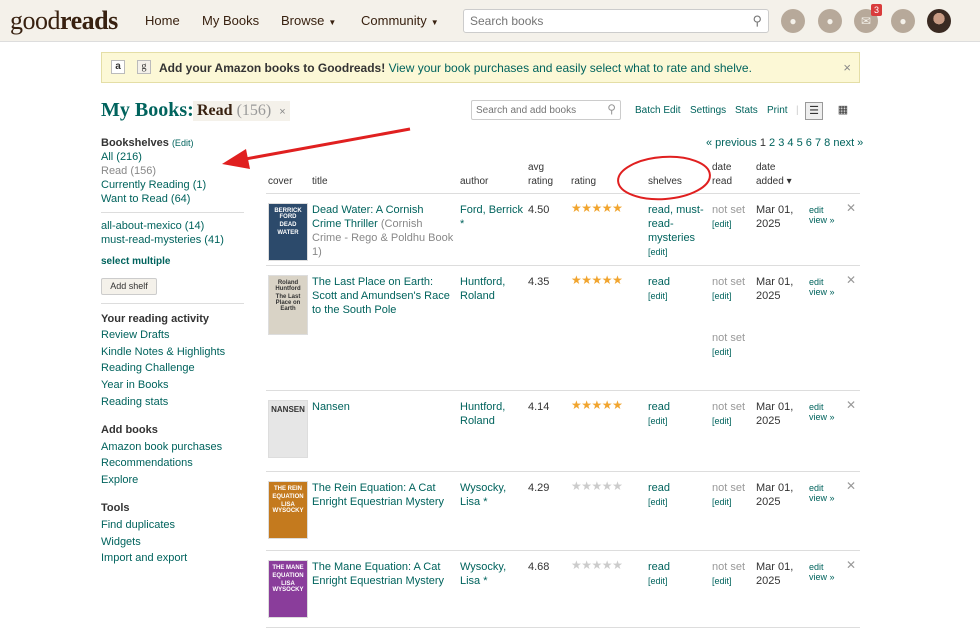 This screenshot has height=630, width=980. I want to click on stats-link: Stats, so click(746, 110).